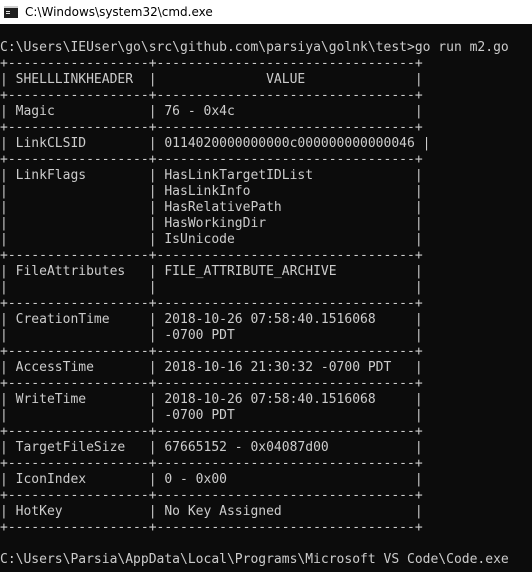  I want to click on table-row: | | HasRelativePath |, so click(211, 207).